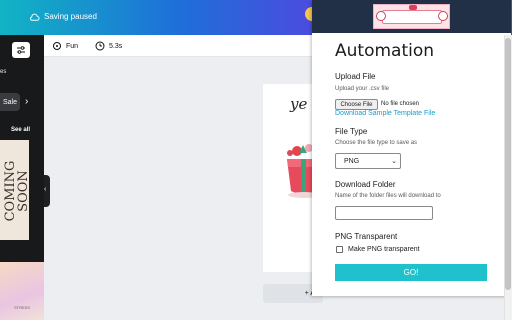 The height and width of the screenshot is (320, 512). Describe the element at coordinates (351, 131) in the screenshot. I see `file-type-heading: File Type` at that location.